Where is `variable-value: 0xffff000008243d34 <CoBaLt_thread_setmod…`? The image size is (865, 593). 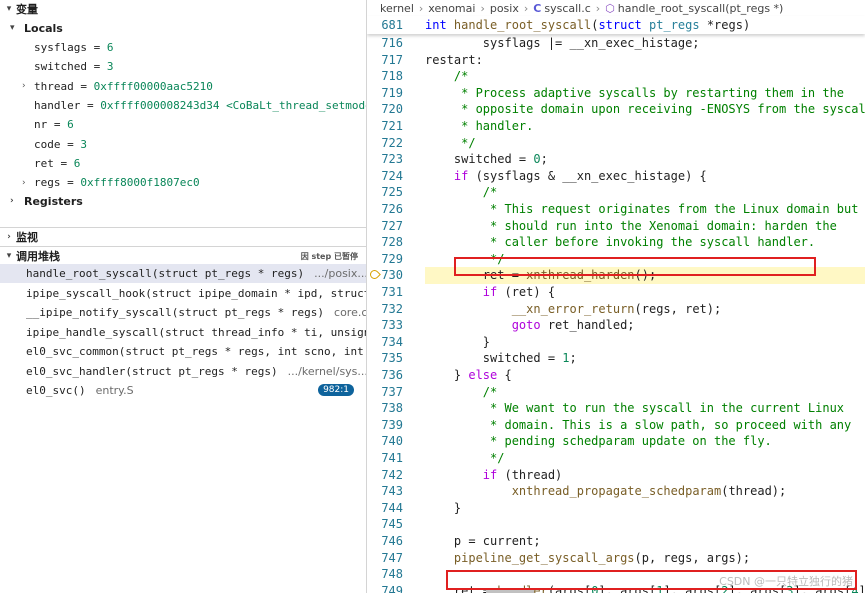
variable-value: 0xffff000008243d34 <CoBaLt_thread_setmod… is located at coordinates (233, 105).